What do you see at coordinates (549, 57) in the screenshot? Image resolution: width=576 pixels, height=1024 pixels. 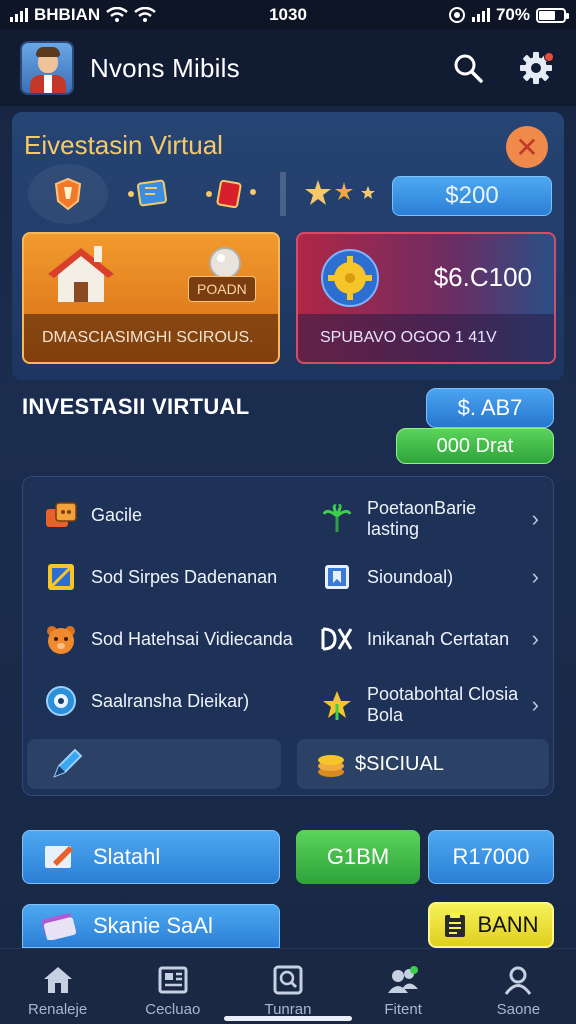 I see `notification-badge` at bounding box center [549, 57].